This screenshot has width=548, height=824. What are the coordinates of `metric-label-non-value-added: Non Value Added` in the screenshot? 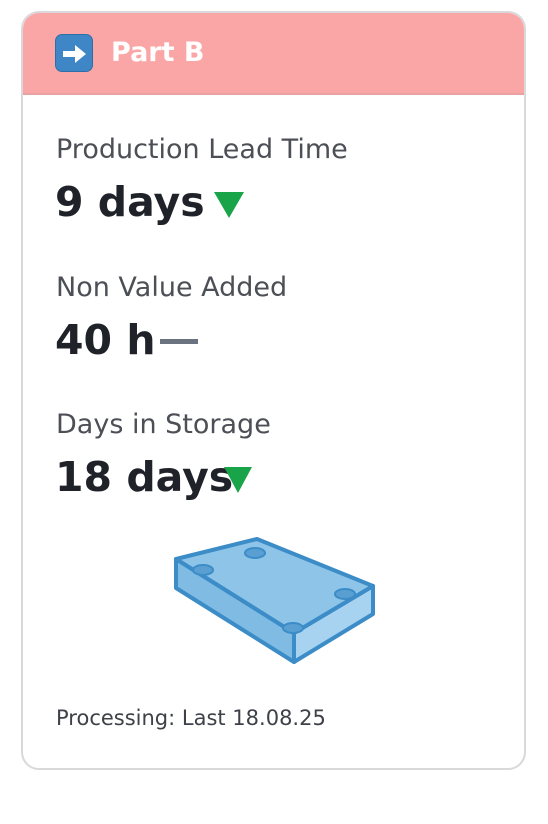 It's located at (172, 287).